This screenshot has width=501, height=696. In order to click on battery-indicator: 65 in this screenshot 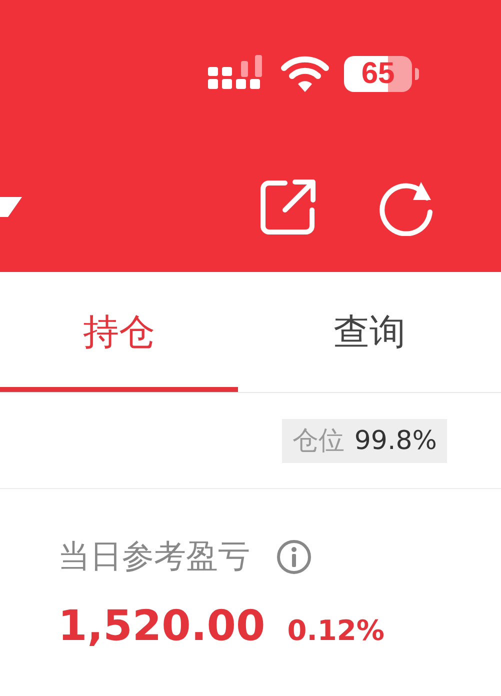, I will do `click(378, 74)`.